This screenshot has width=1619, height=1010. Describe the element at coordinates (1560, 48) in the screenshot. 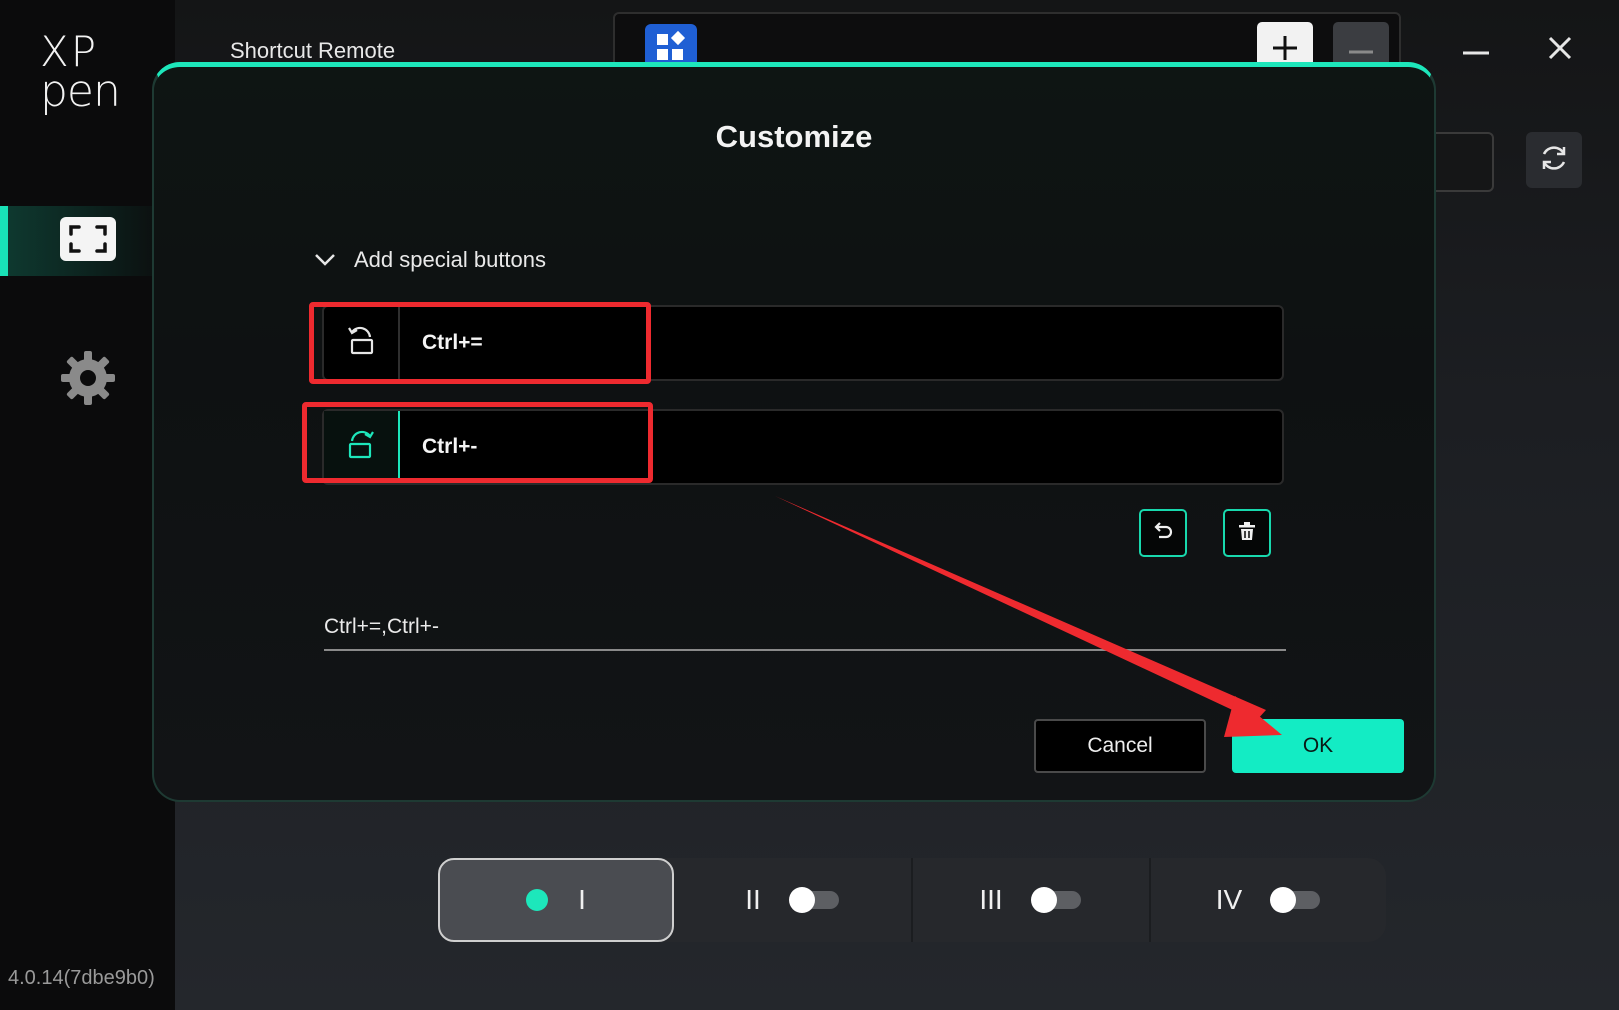

I see `close-icon` at that location.